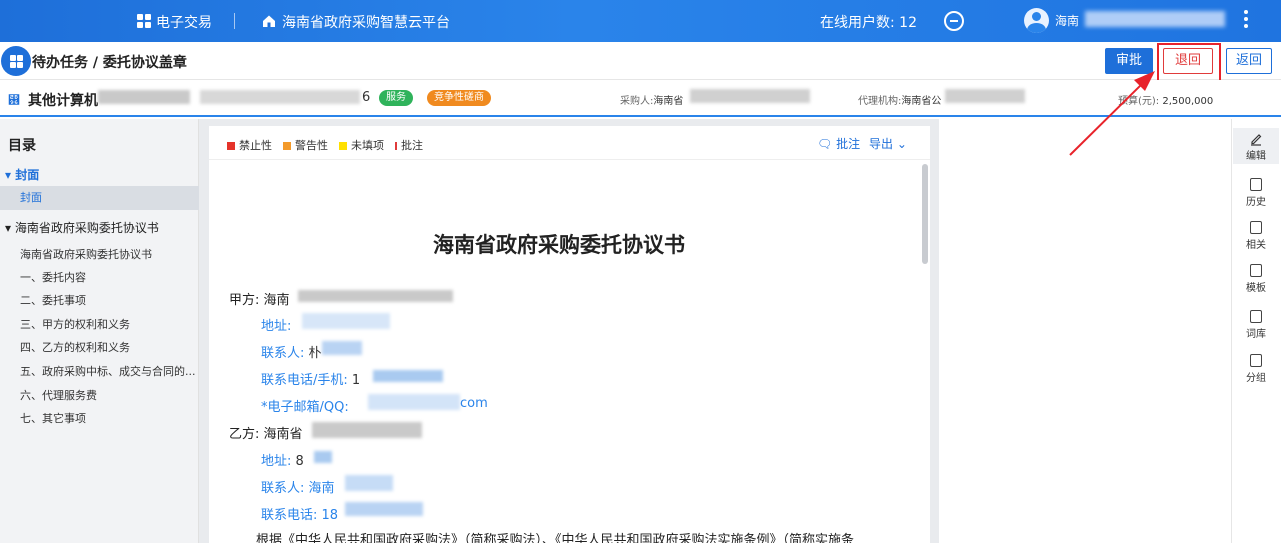 This screenshot has width=1281, height=543. What do you see at coordinates (291, 353) in the screenshot?
I see `party-a-contact: 联系人: 朴` at bounding box center [291, 353].